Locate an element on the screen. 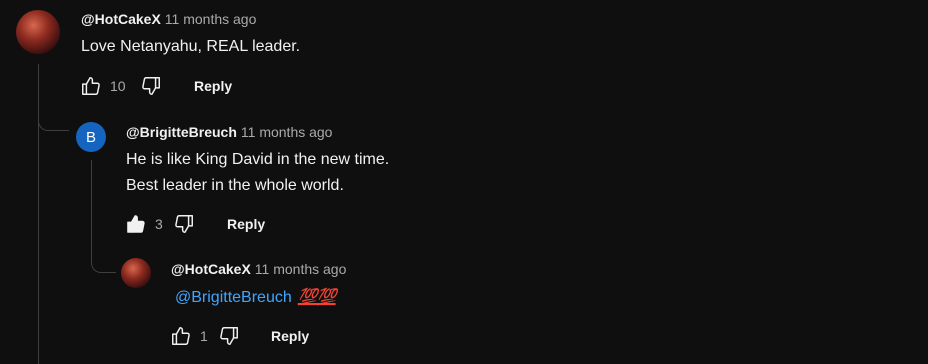  comment-actions: 10 Reply is located at coordinates (156, 86).